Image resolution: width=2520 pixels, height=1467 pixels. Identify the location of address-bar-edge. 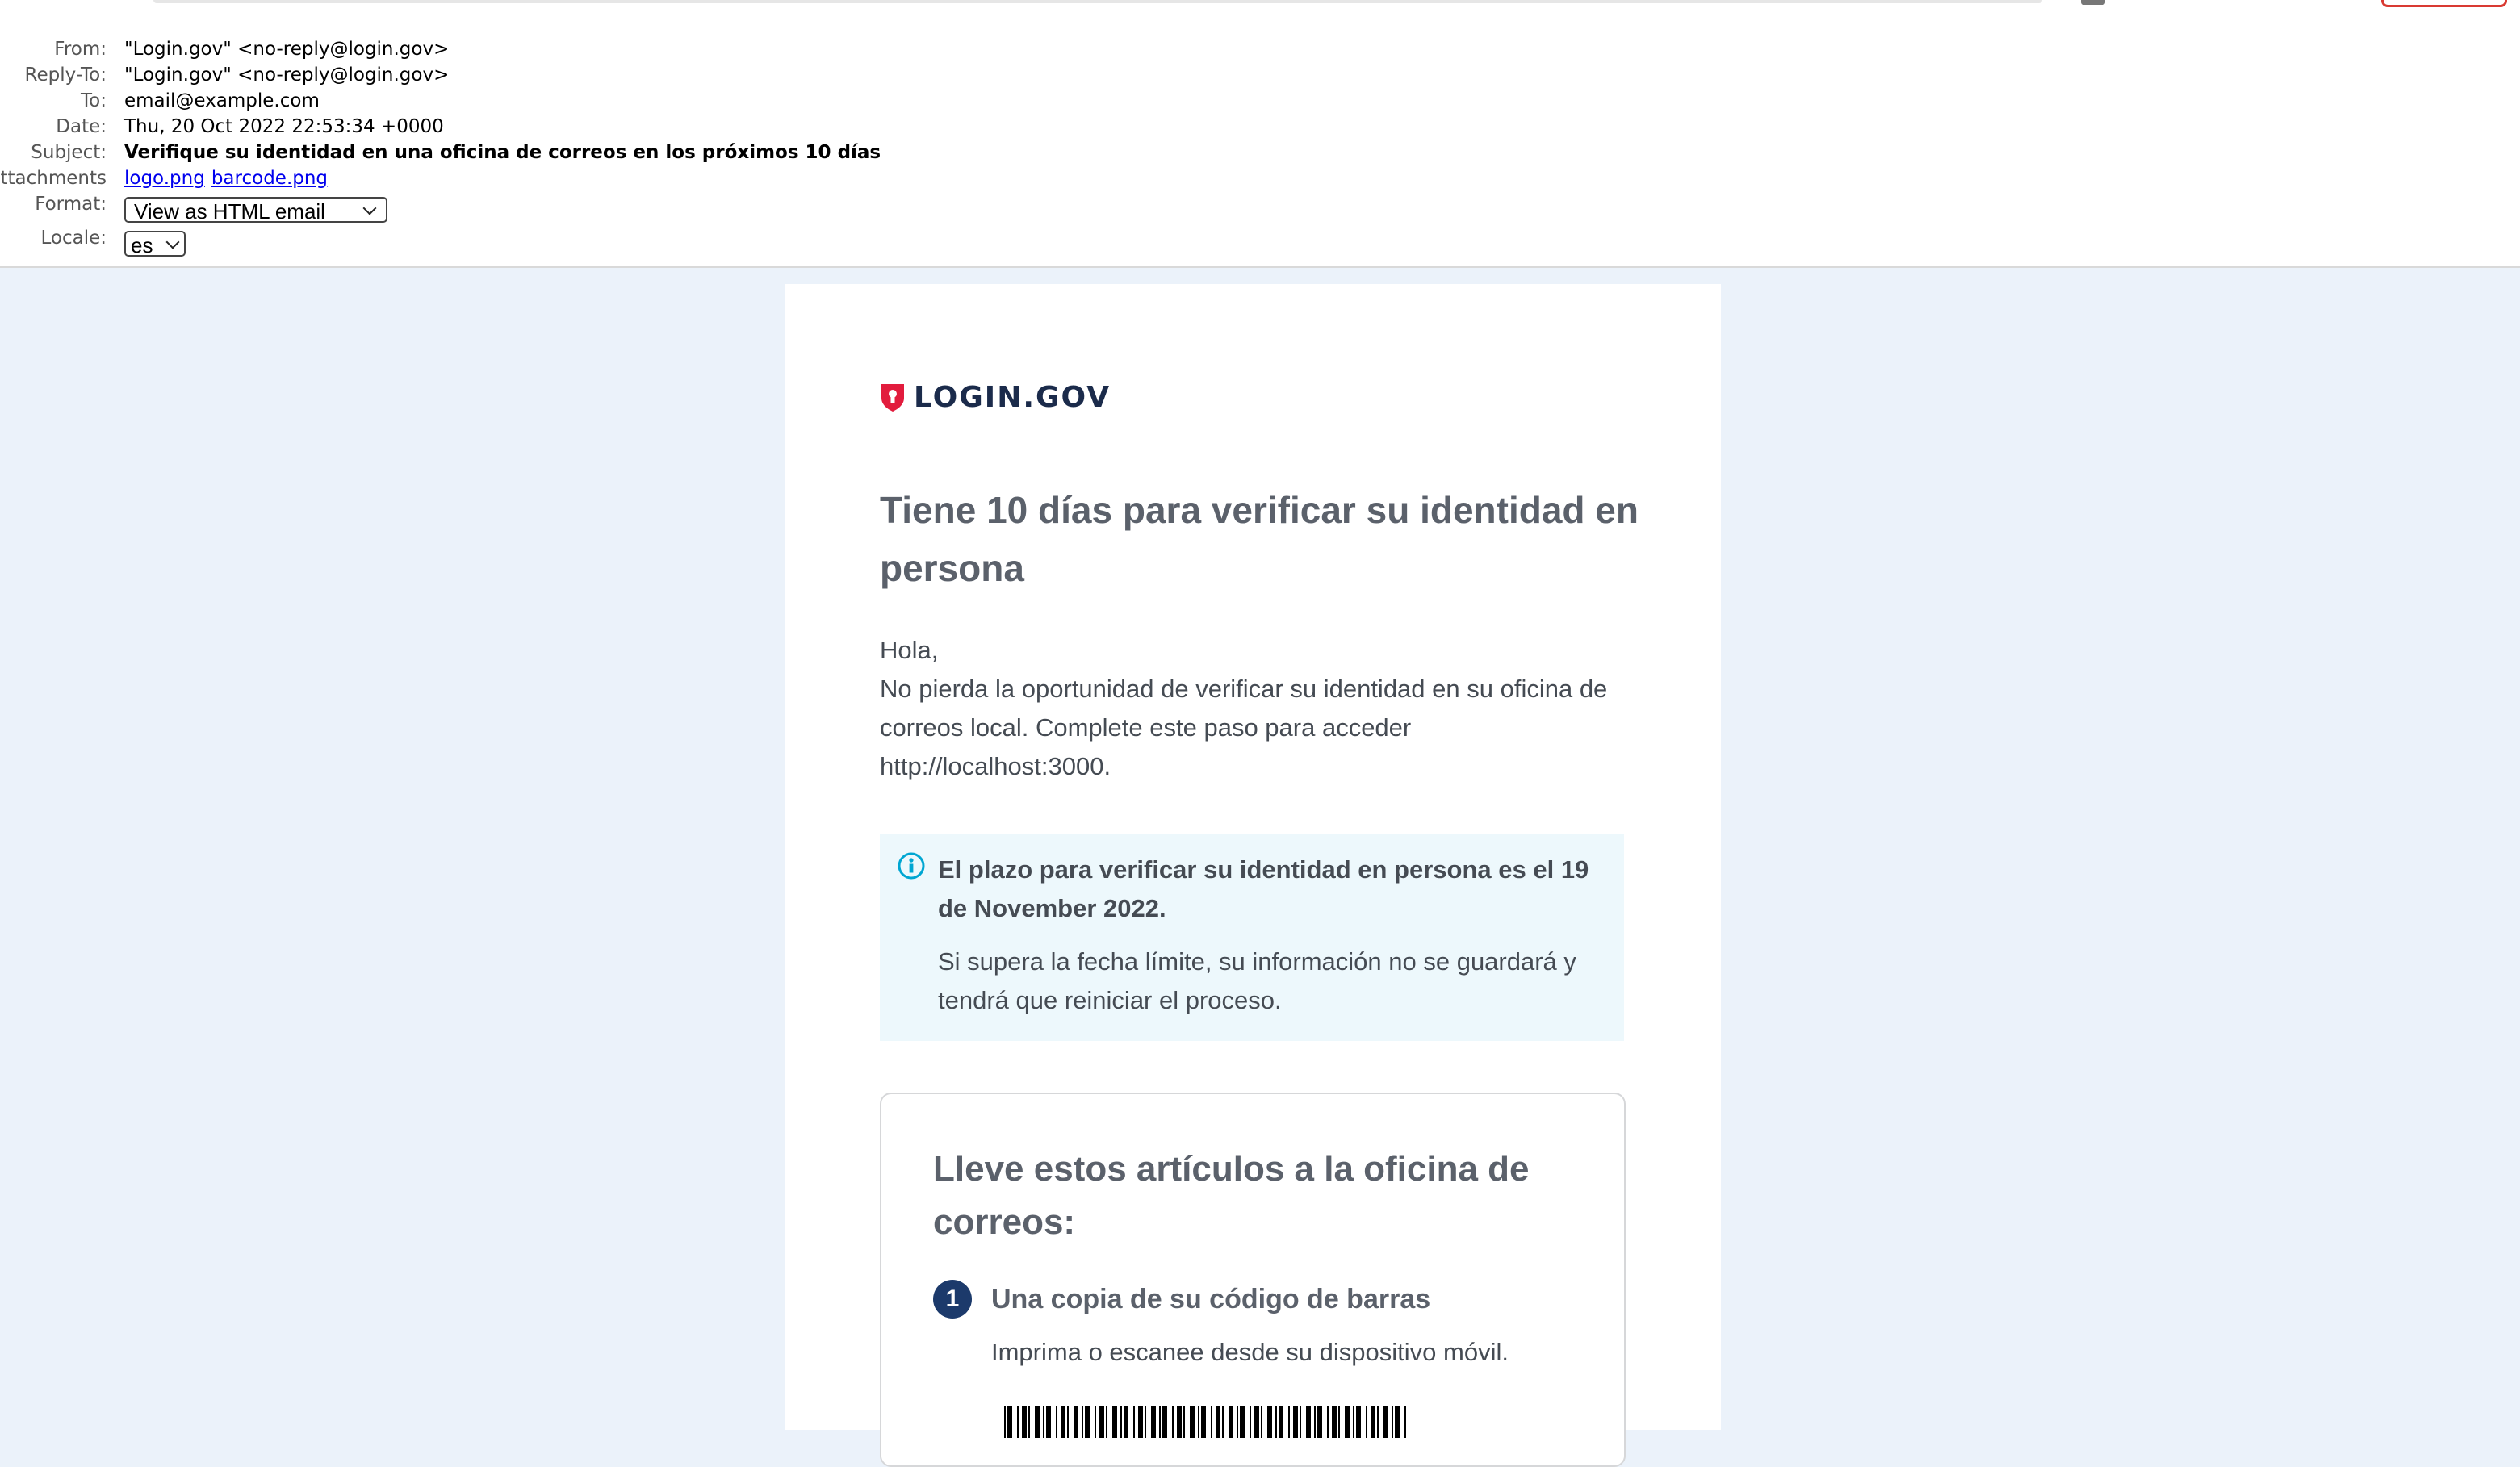
(1097, 1).